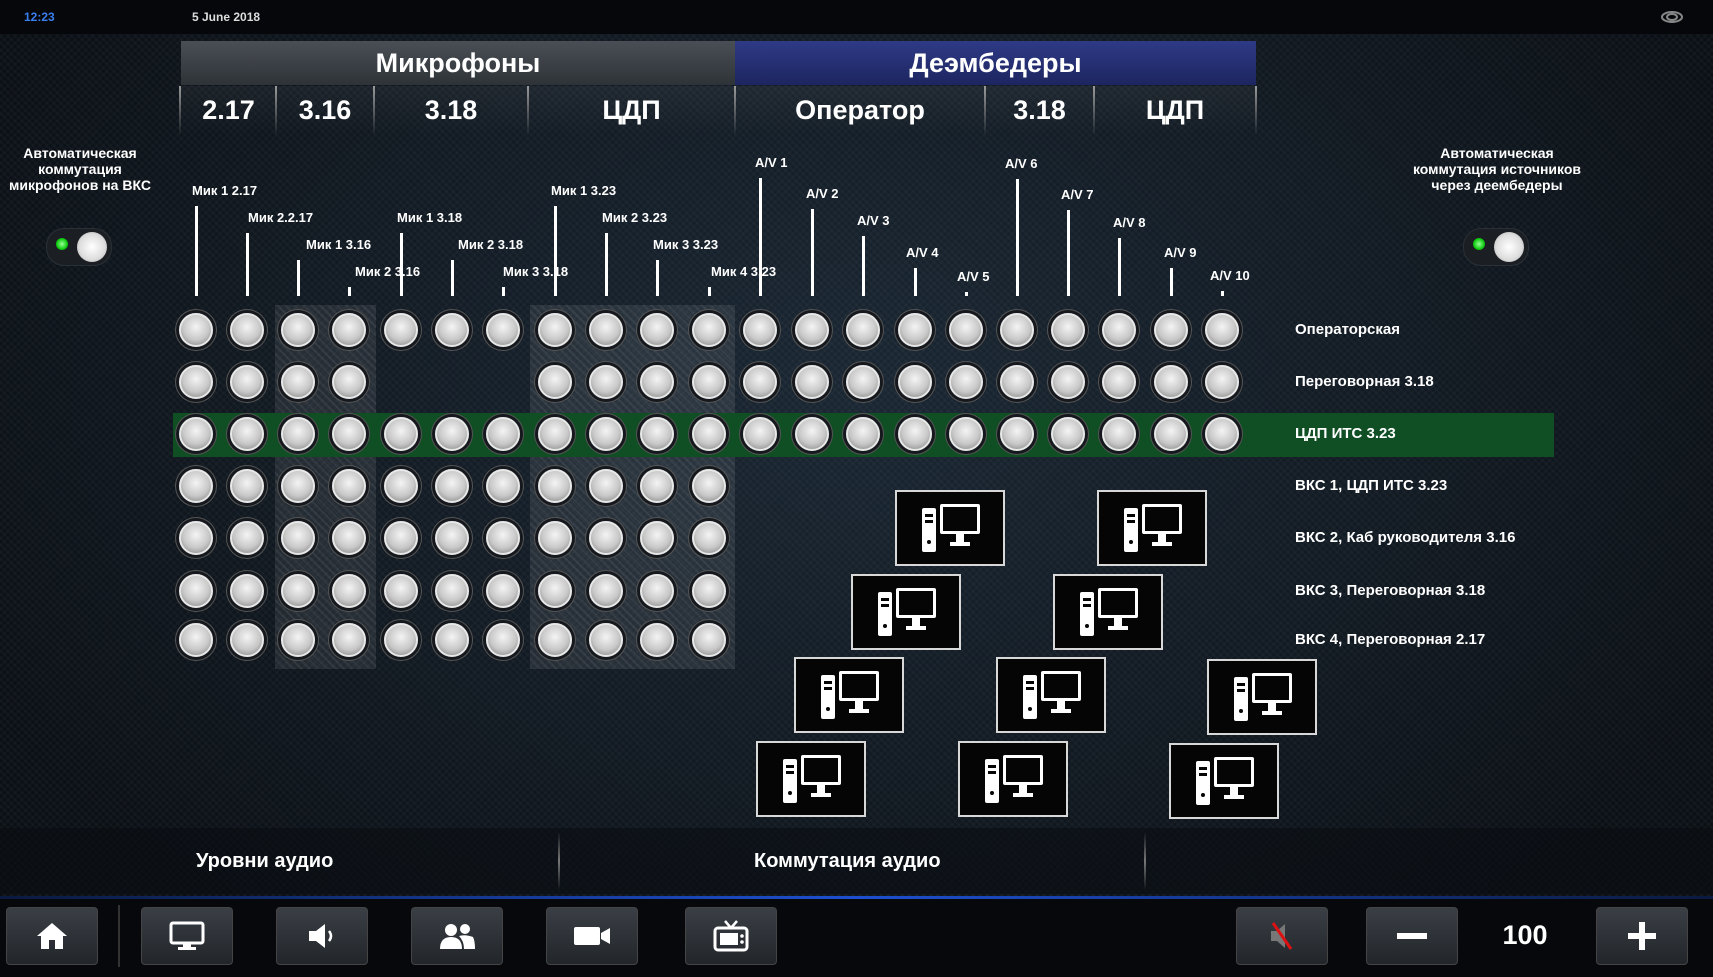  I want to click on auto-mic-toggle, so click(79, 247).